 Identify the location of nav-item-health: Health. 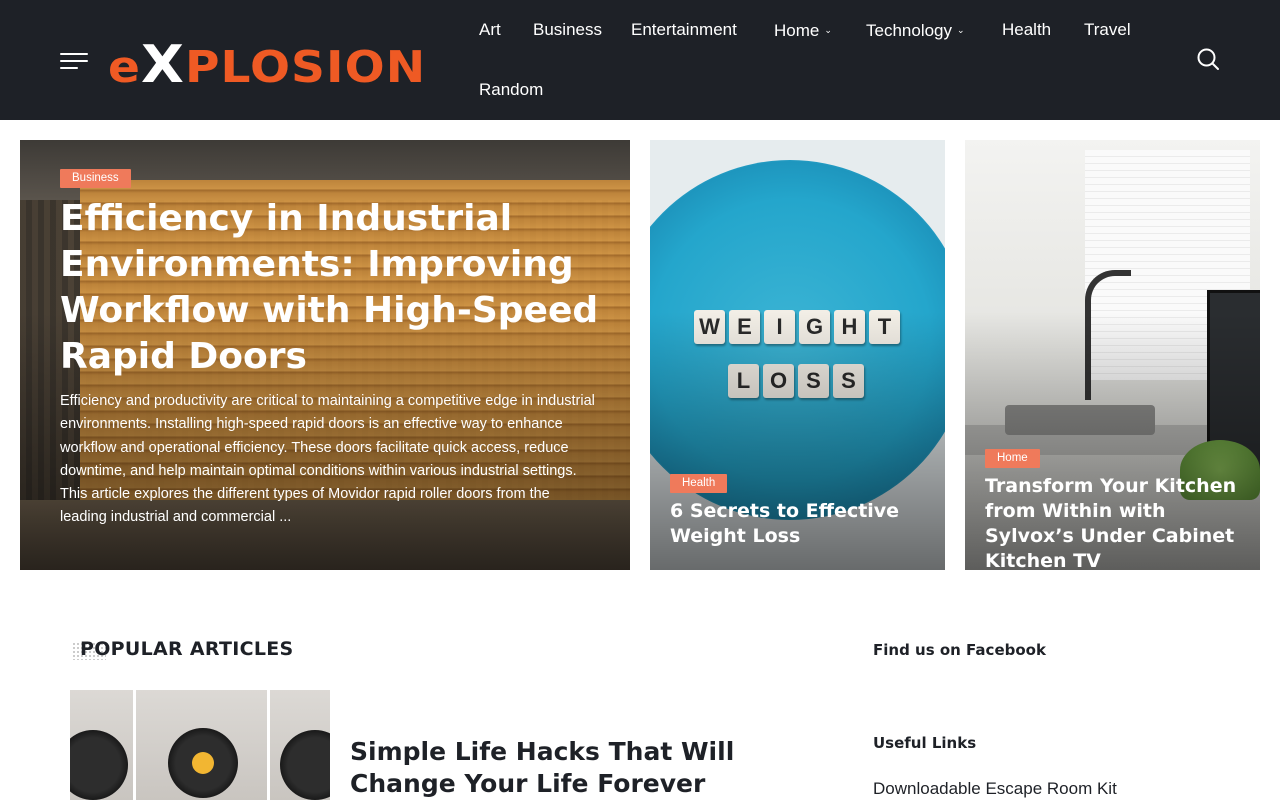
(1026, 30).